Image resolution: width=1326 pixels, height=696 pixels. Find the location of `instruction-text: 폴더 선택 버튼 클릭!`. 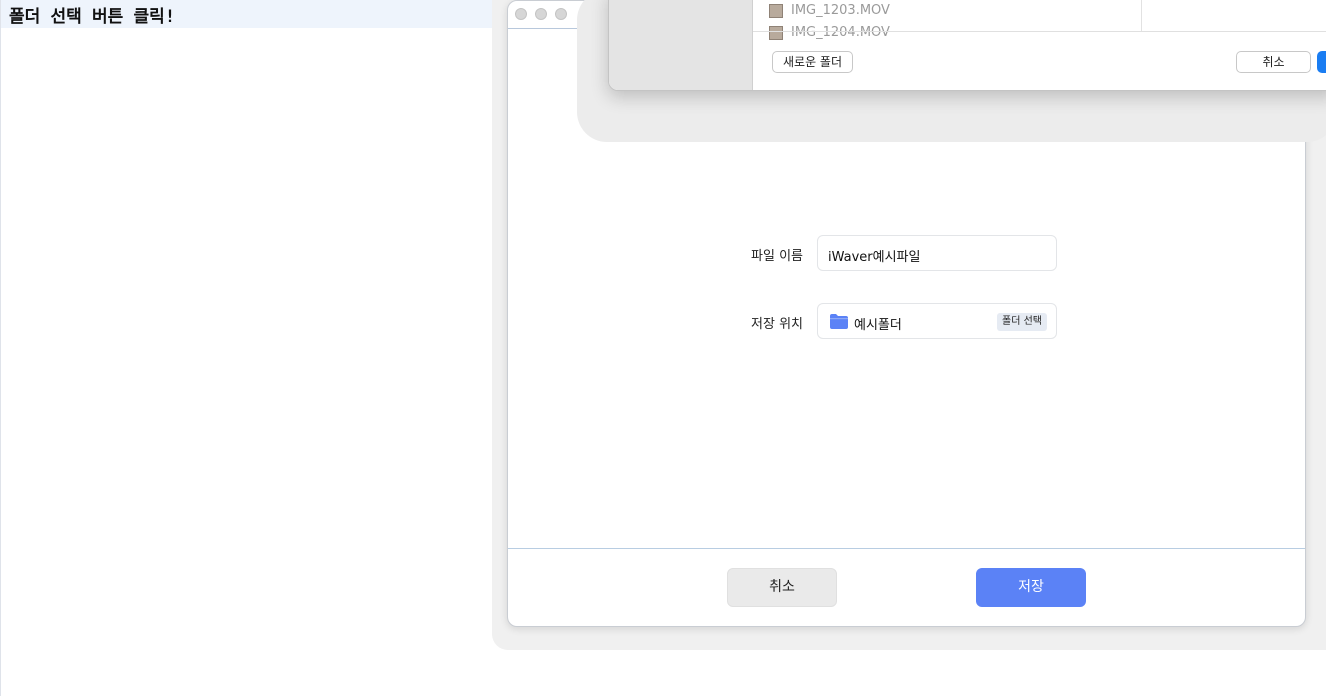

instruction-text: 폴더 선택 버튼 클릭! is located at coordinates (92, 17).